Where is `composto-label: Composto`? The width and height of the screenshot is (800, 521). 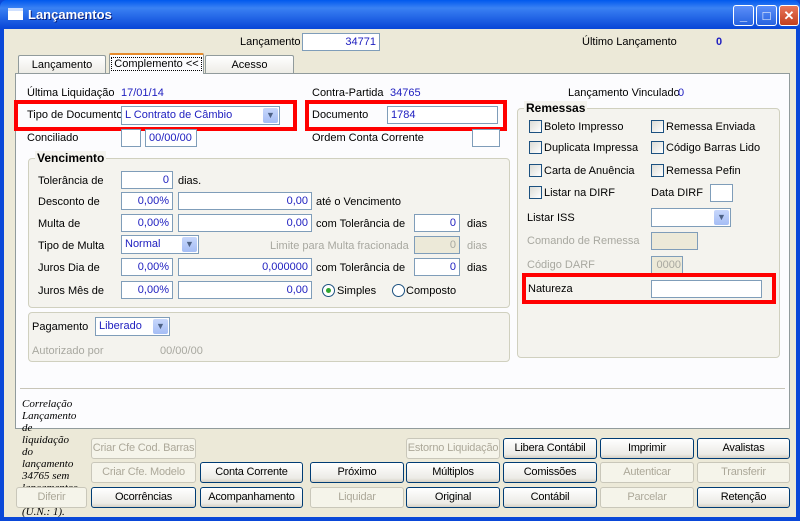 composto-label: Composto is located at coordinates (431, 291).